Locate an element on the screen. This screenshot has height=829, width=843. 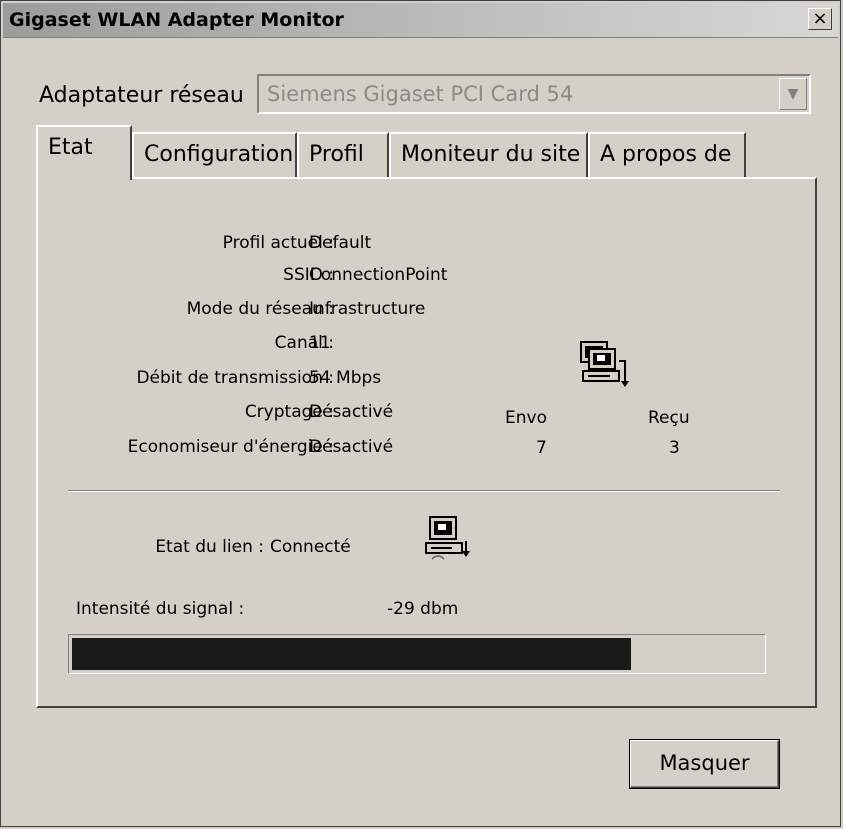
network-mode-label: Mode du réseau : is located at coordinates (260, 309).